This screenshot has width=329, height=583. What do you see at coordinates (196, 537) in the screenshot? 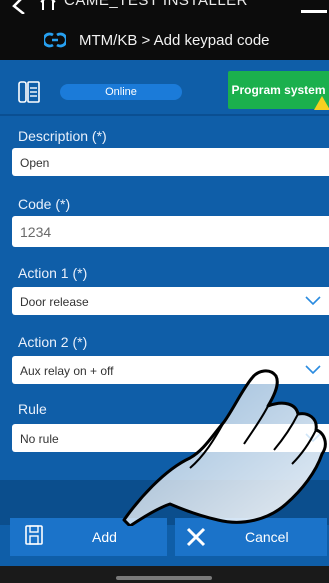
I see `close-icon` at bounding box center [196, 537].